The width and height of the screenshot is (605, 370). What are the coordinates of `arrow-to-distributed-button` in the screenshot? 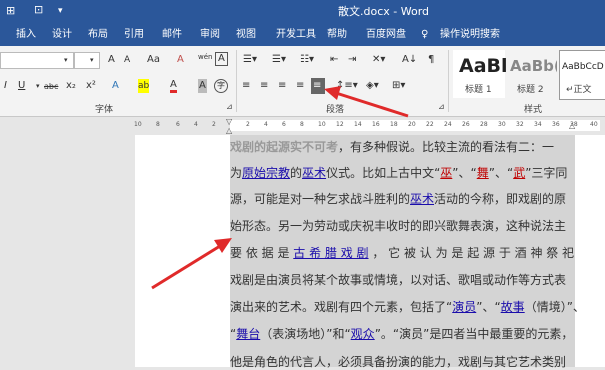 It's located at (366, 102).